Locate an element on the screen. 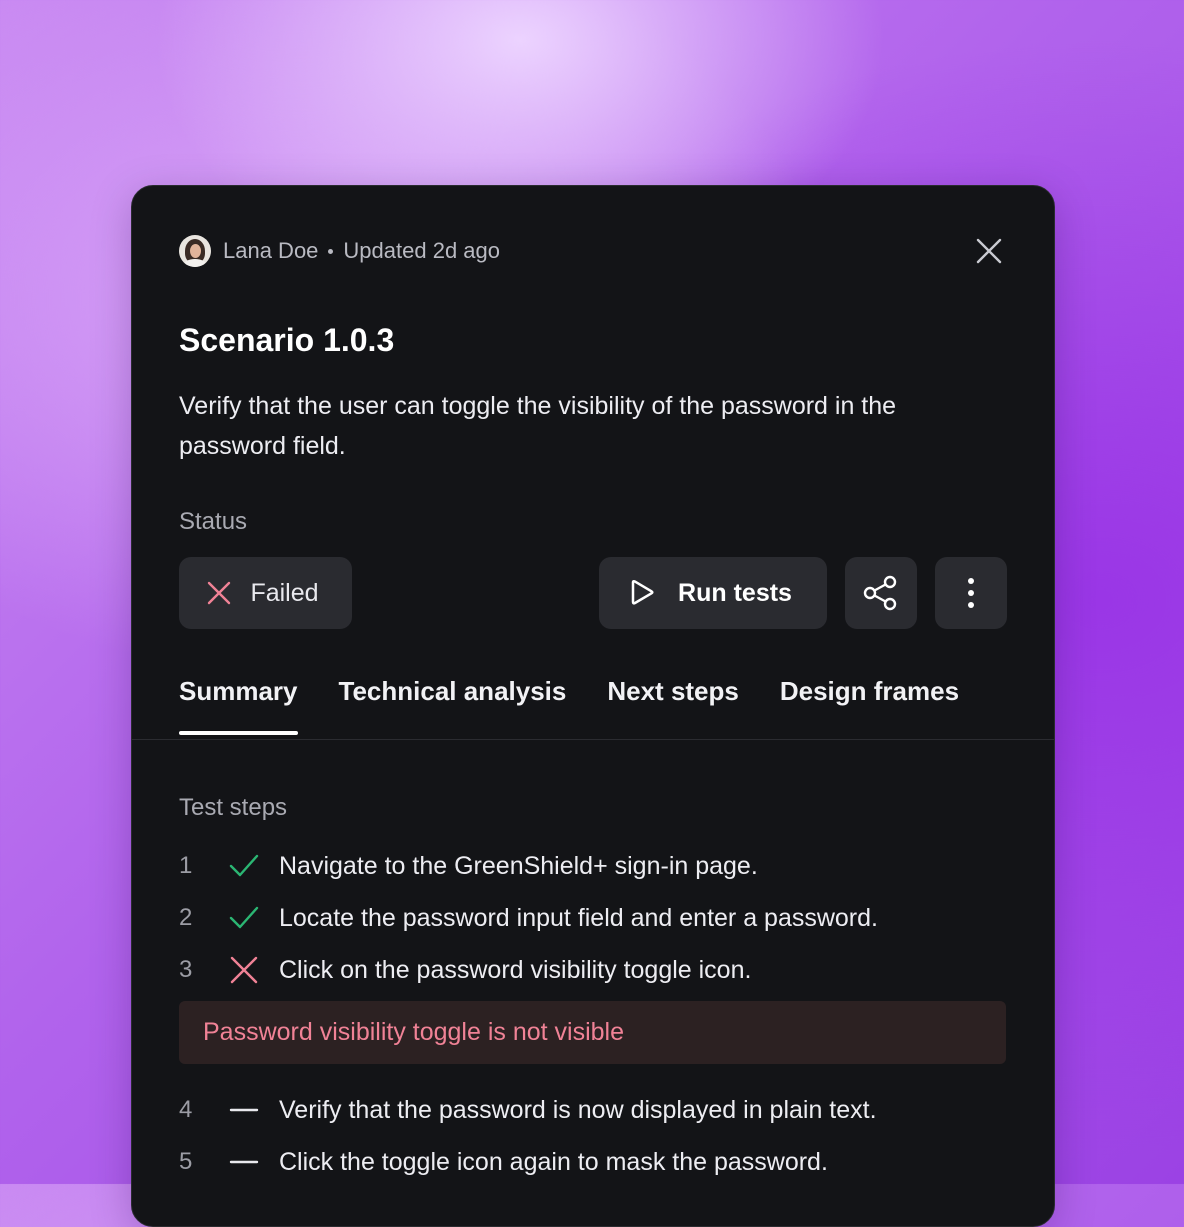  run-tests-button: Run tests is located at coordinates (713, 593).